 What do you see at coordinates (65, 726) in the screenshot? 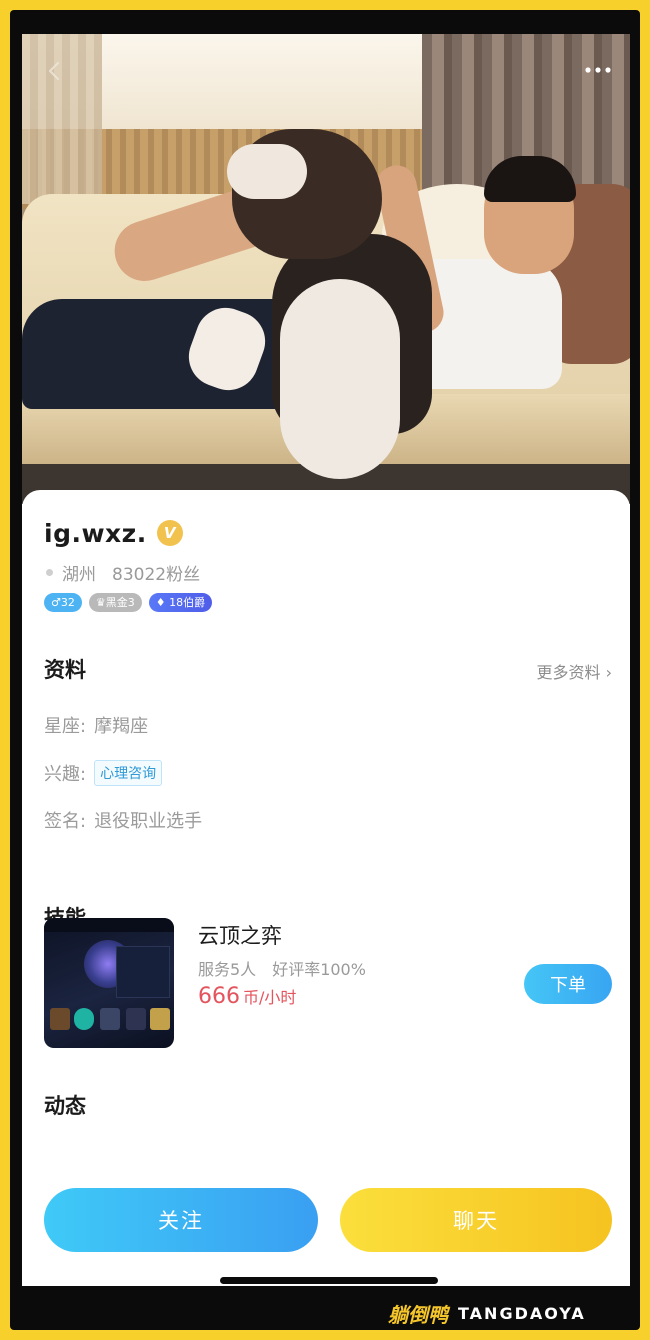
I see `zodiac-label: 星座:` at bounding box center [65, 726].